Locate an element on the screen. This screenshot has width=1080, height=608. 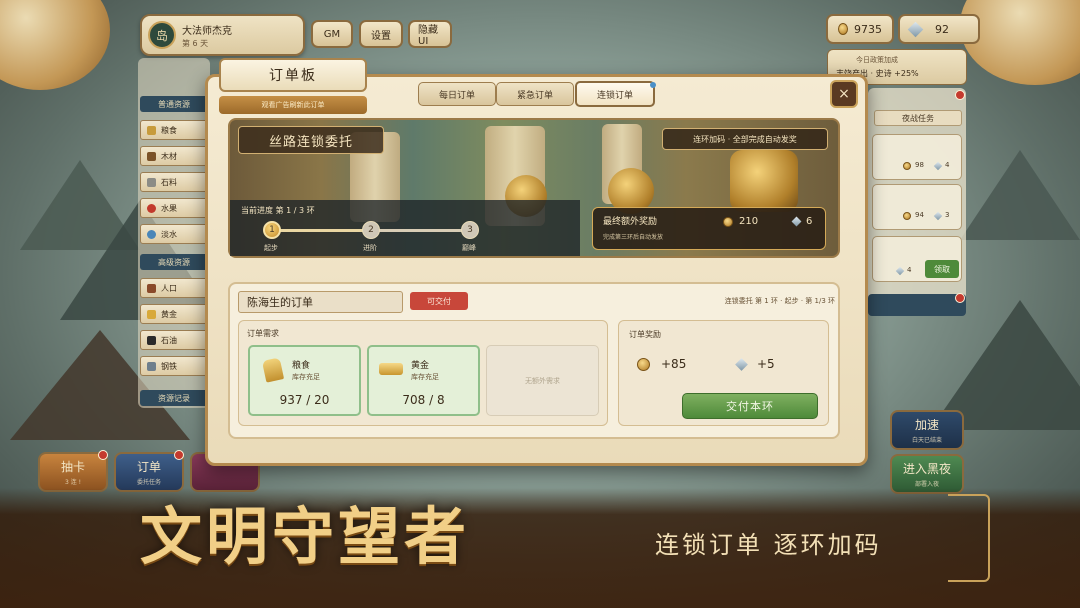
sidebar-item-label: 淡水 is located at coordinates (169, 234).